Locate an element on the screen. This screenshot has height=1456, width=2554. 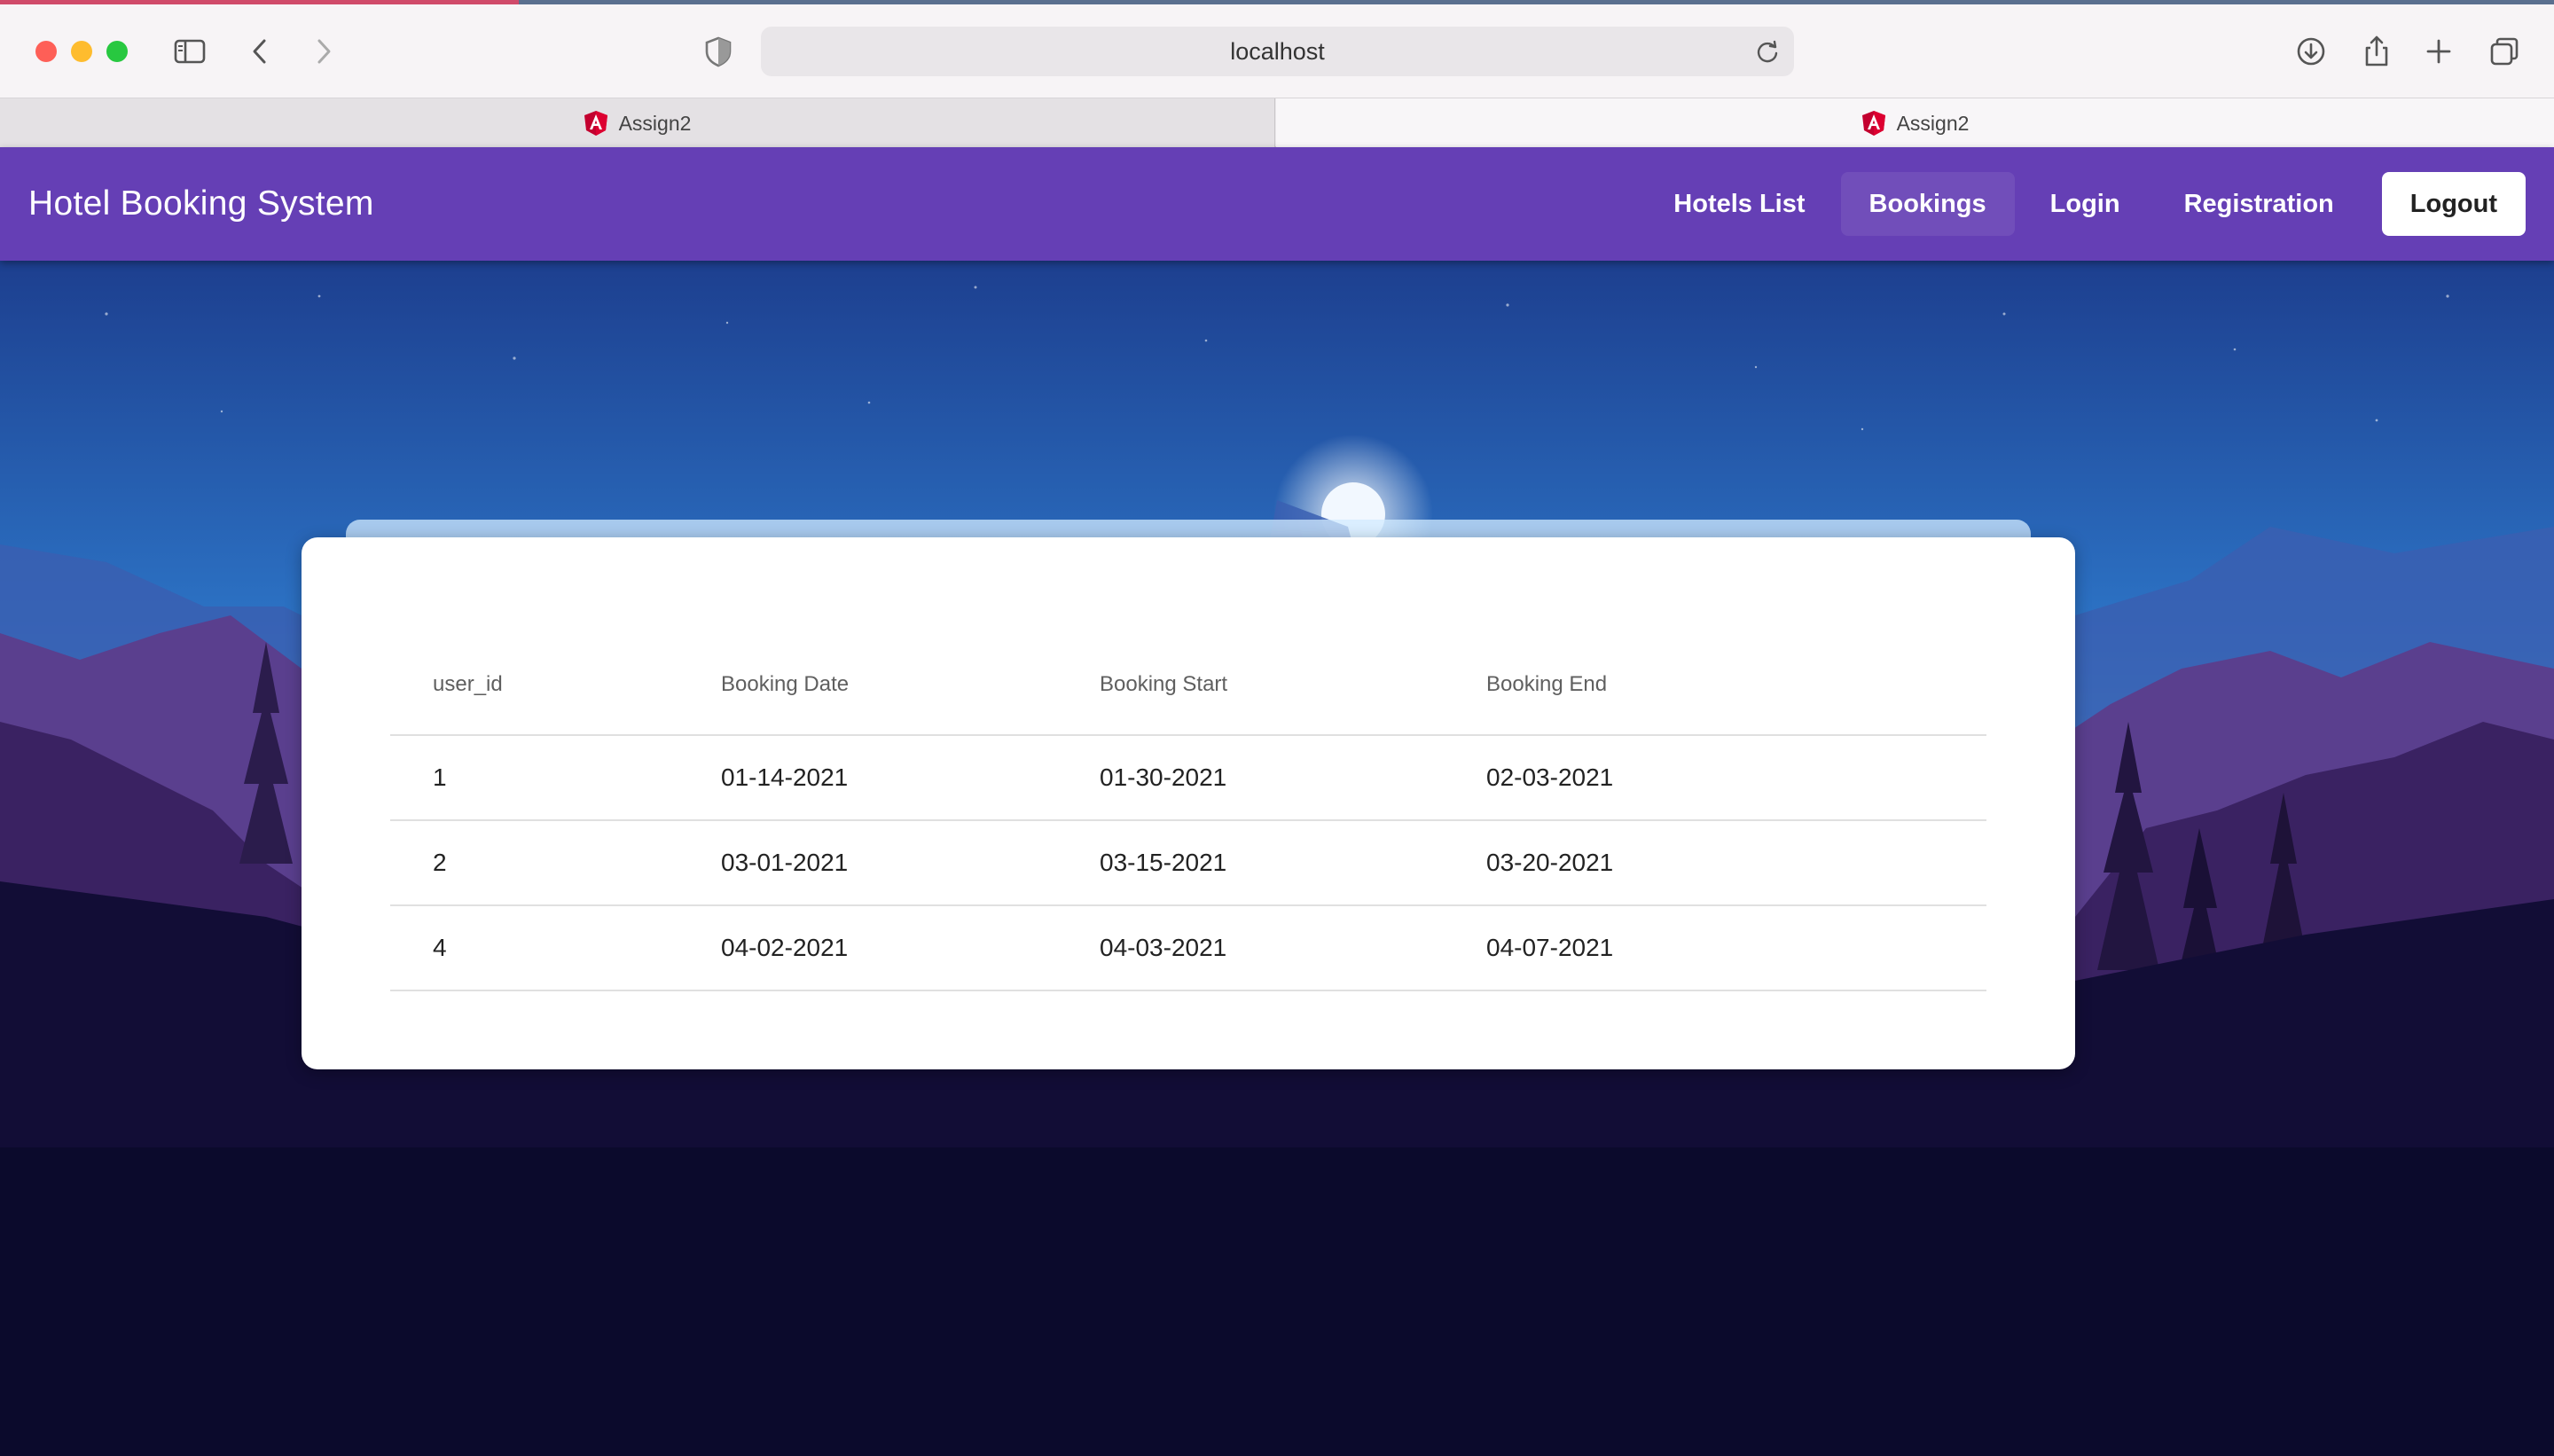
nav-registration-button: Registration is located at coordinates (2259, 204).